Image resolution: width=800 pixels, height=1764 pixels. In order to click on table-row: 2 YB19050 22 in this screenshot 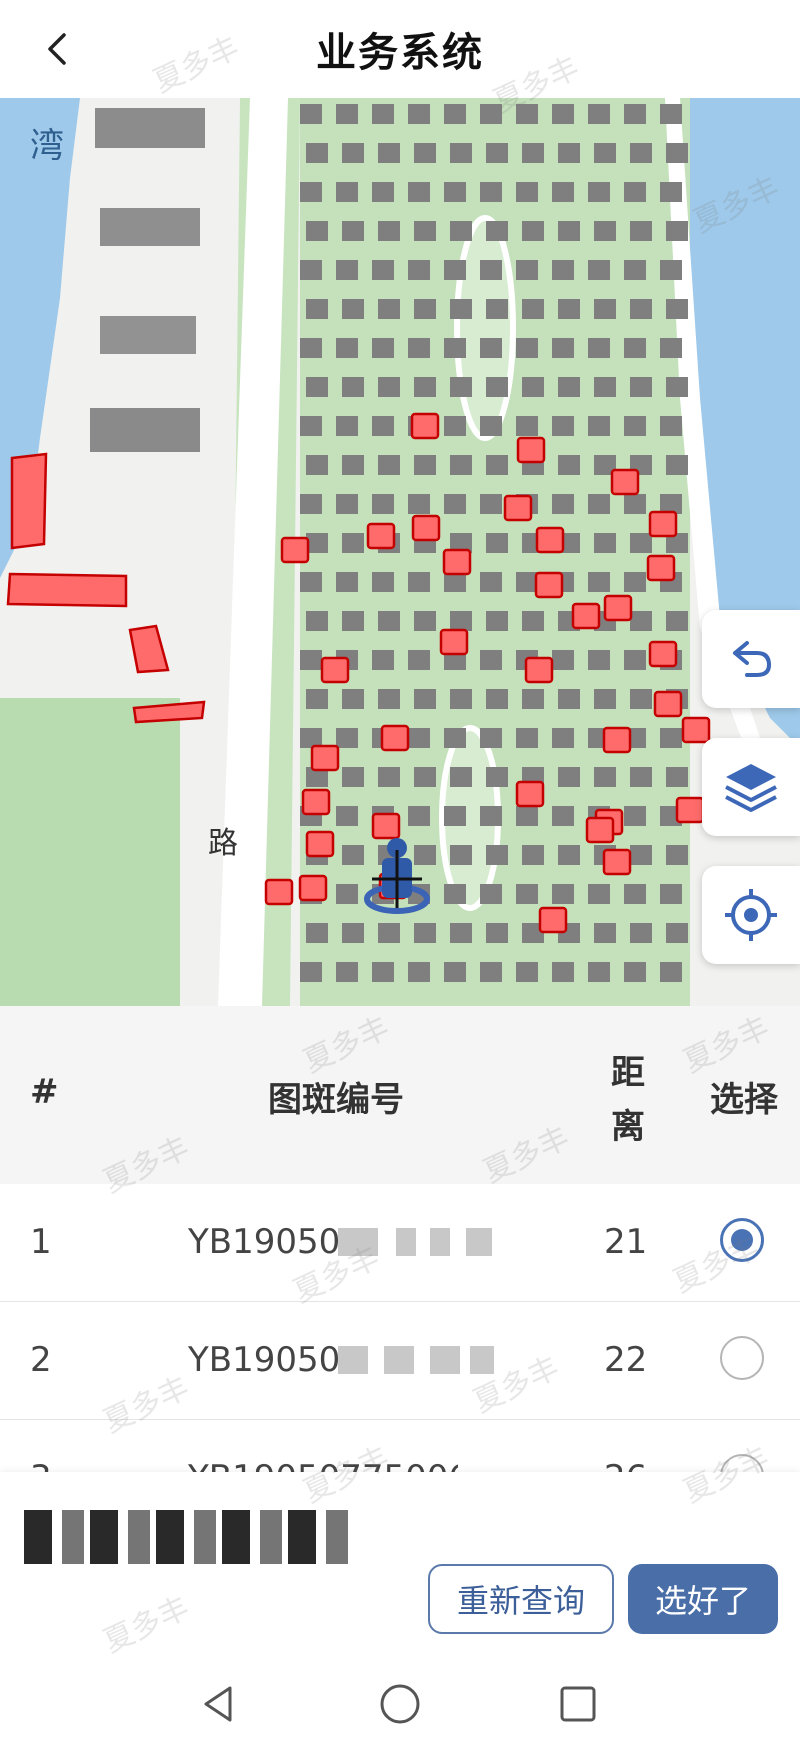, I will do `click(400, 1361)`.